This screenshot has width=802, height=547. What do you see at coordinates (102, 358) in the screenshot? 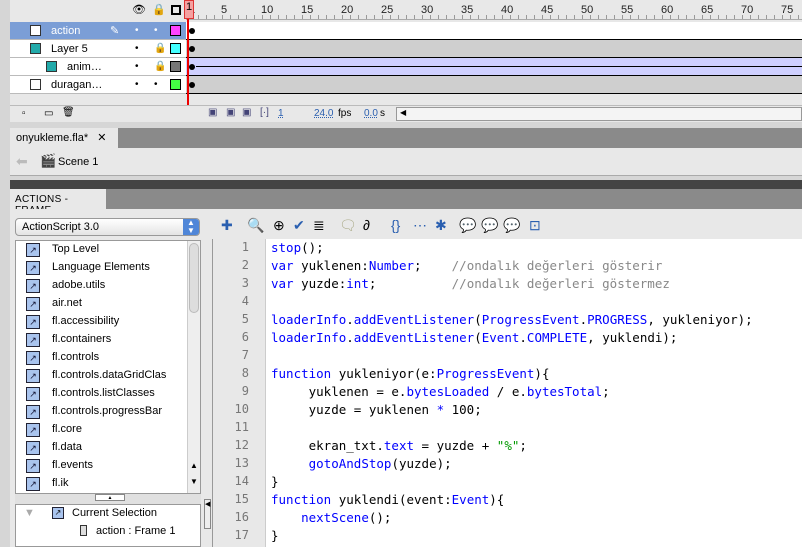
I see `toolbox-item: ↗ fl.controls` at bounding box center [102, 358].